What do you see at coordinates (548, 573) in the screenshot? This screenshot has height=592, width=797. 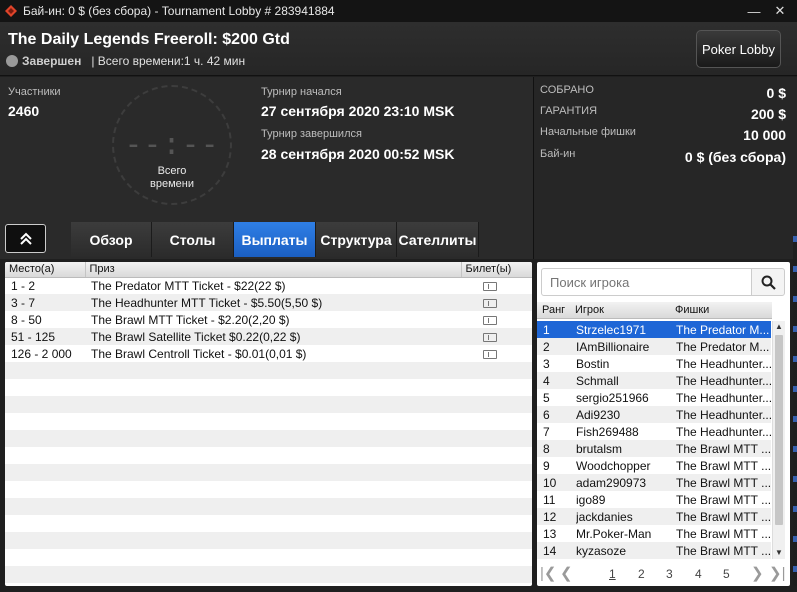 I see `first-page-icon: |❮` at bounding box center [548, 573].